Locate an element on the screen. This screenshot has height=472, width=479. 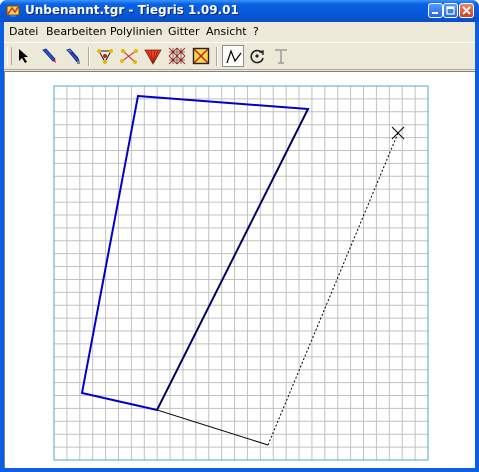
node-points-tool-button is located at coordinates (129, 56).